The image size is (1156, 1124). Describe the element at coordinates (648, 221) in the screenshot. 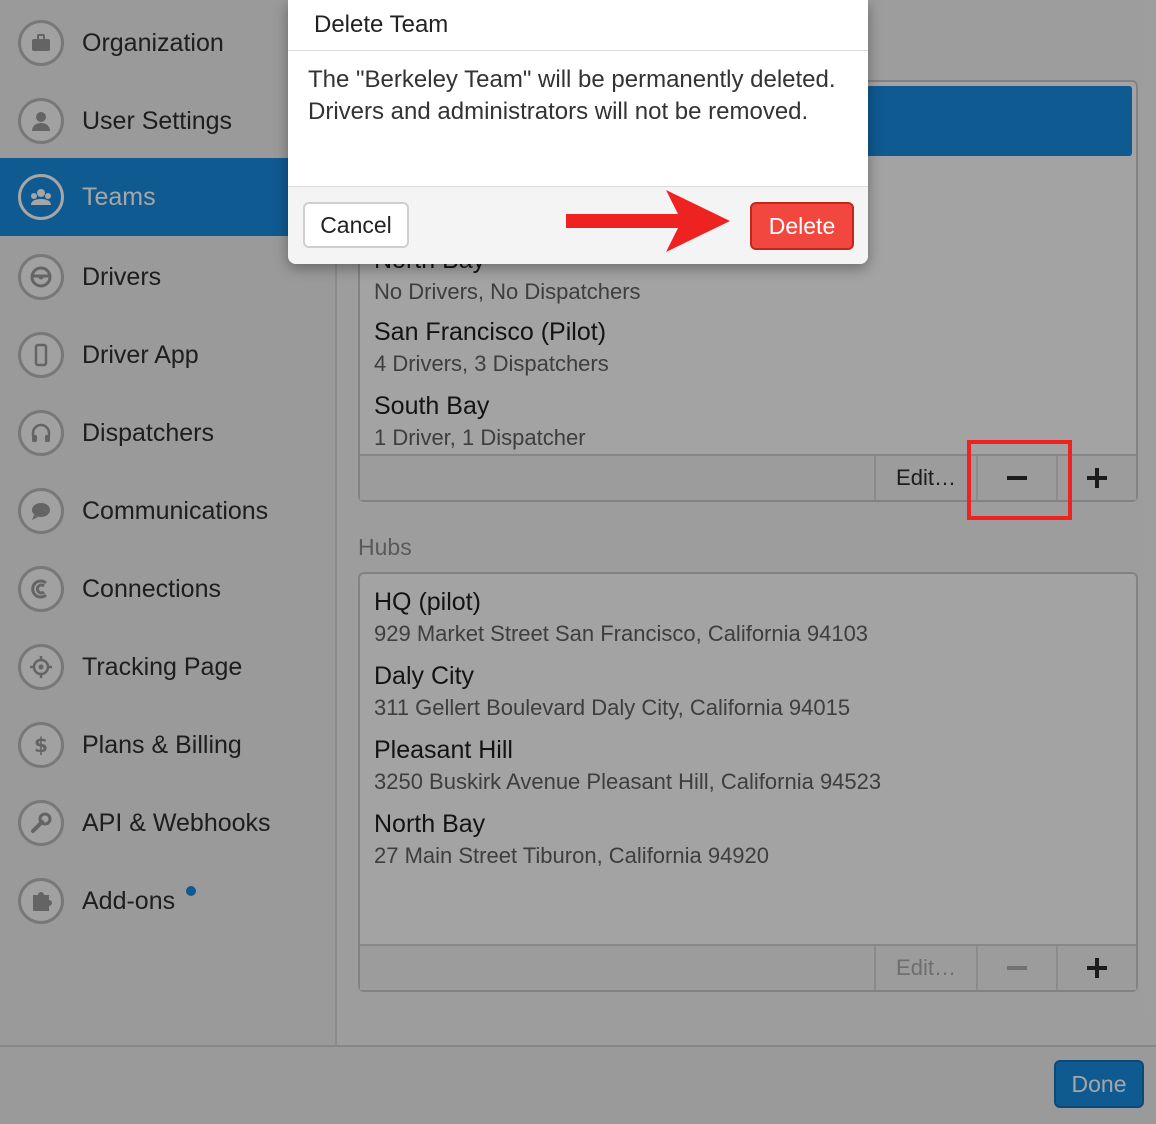

I see `annotation-arrow-icon` at that location.